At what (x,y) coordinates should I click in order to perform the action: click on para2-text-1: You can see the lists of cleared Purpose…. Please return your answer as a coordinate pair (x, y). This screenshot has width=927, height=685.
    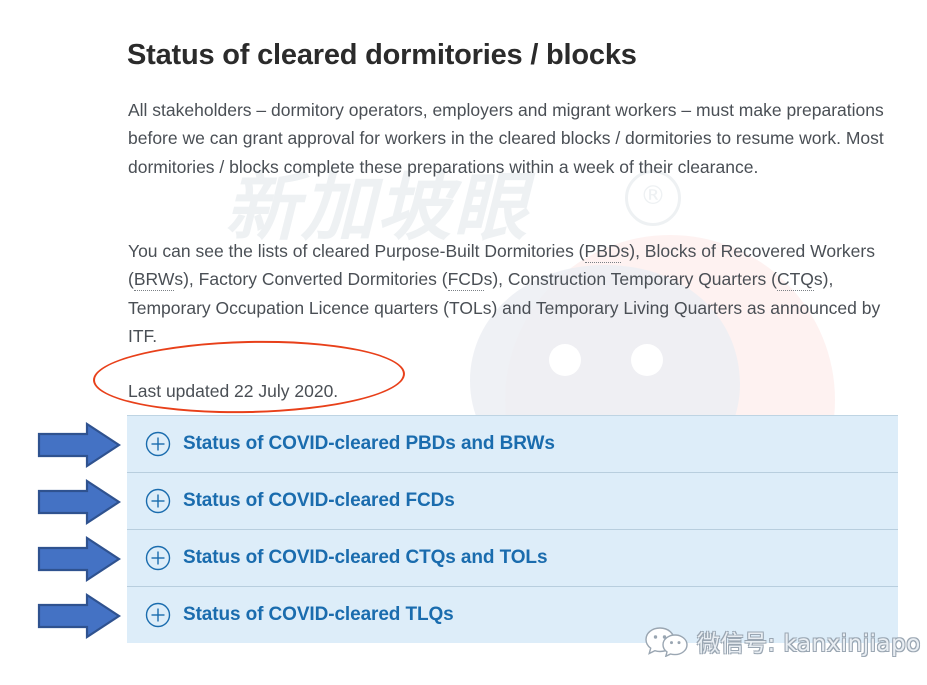
    Looking at the image, I should click on (356, 250).